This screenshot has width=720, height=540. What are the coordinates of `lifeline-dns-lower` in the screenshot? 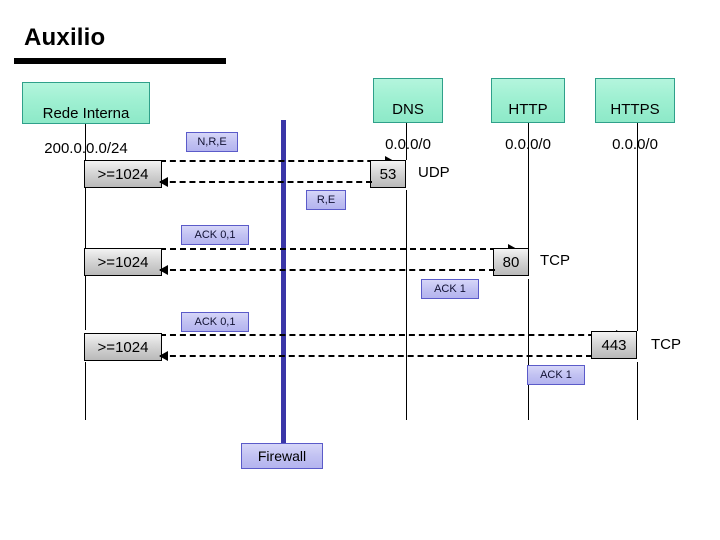 It's located at (406, 305).